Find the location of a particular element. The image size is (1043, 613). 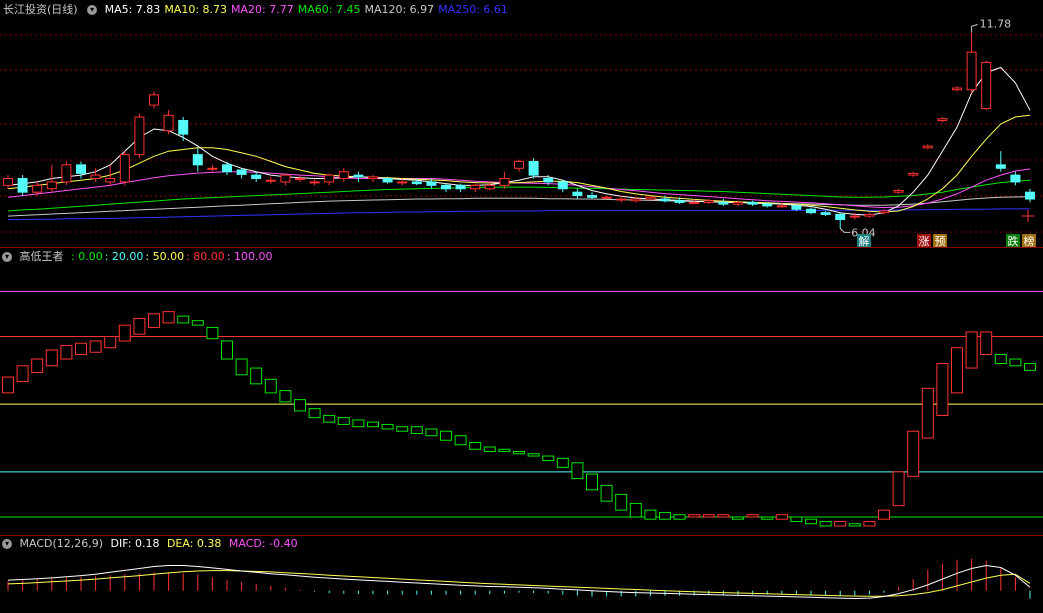

signal-badge-label: 榜 is located at coordinates (1029, 241).